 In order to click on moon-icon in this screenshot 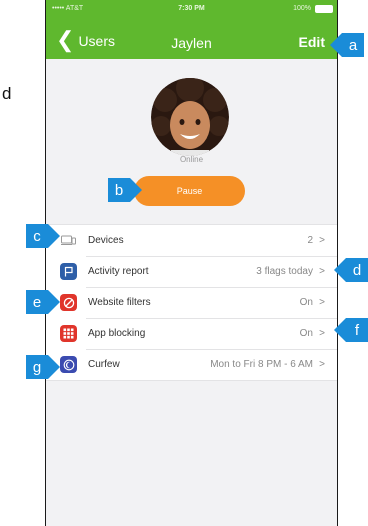, I will do `click(68, 364)`.